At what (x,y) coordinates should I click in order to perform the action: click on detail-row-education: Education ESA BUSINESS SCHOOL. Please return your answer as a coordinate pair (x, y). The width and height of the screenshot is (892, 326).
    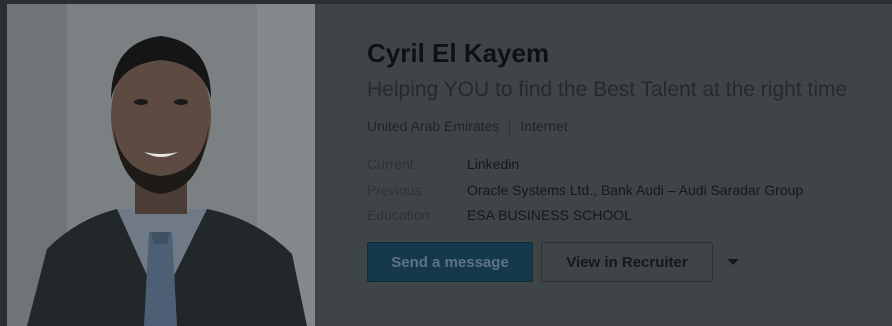
    Looking at the image, I should click on (585, 220).